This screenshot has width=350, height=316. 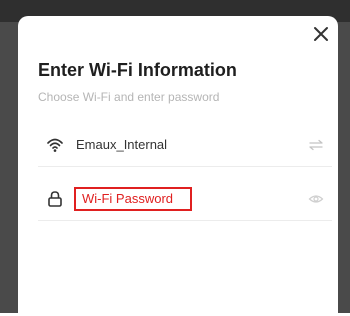 What do you see at coordinates (137, 70) in the screenshot?
I see `dialog-title: Enter Wi-Fi Information` at bounding box center [137, 70].